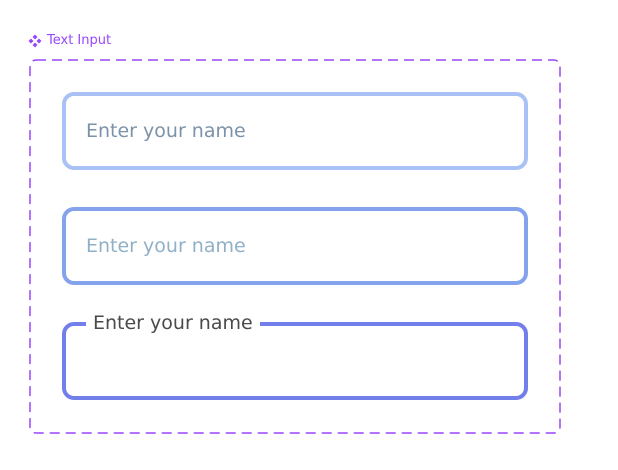 Image resolution: width=618 pixels, height=470 pixels. What do you see at coordinates (173, 323) in the screenshot?
I see `floating-label: Enter your name` at bounding box center [173, 323].